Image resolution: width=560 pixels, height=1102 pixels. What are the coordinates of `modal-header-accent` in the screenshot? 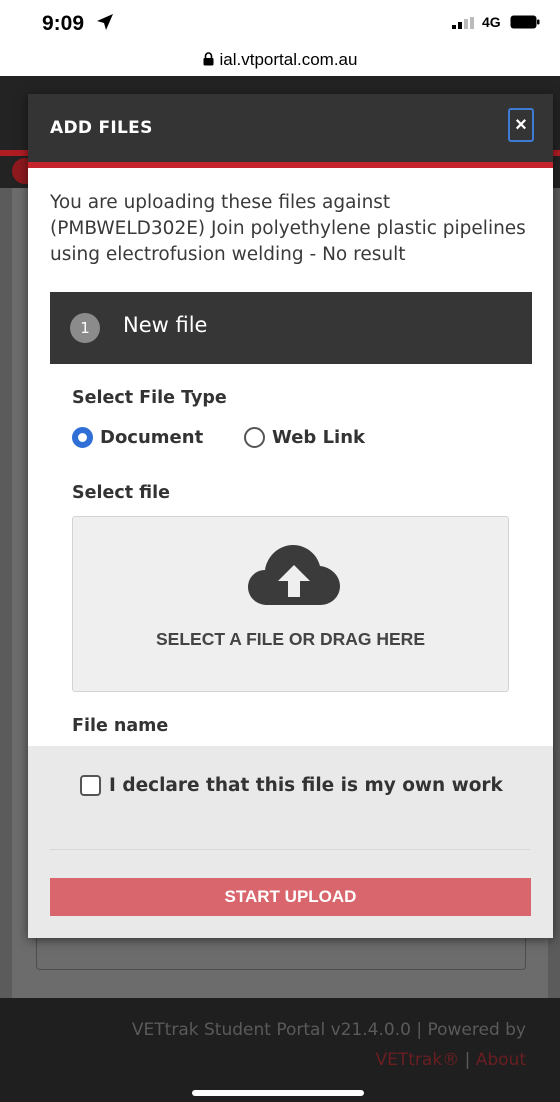 It's located at (290, 165).